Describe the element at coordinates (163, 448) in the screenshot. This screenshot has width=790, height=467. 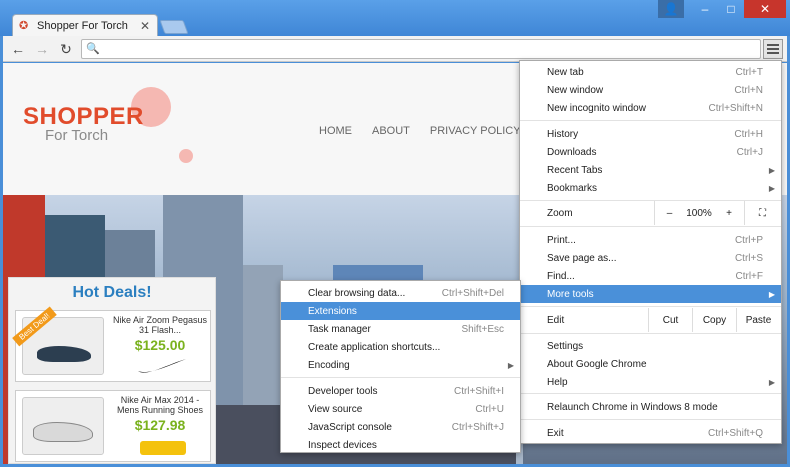
I see `eastbay-logo-icon` at that location.